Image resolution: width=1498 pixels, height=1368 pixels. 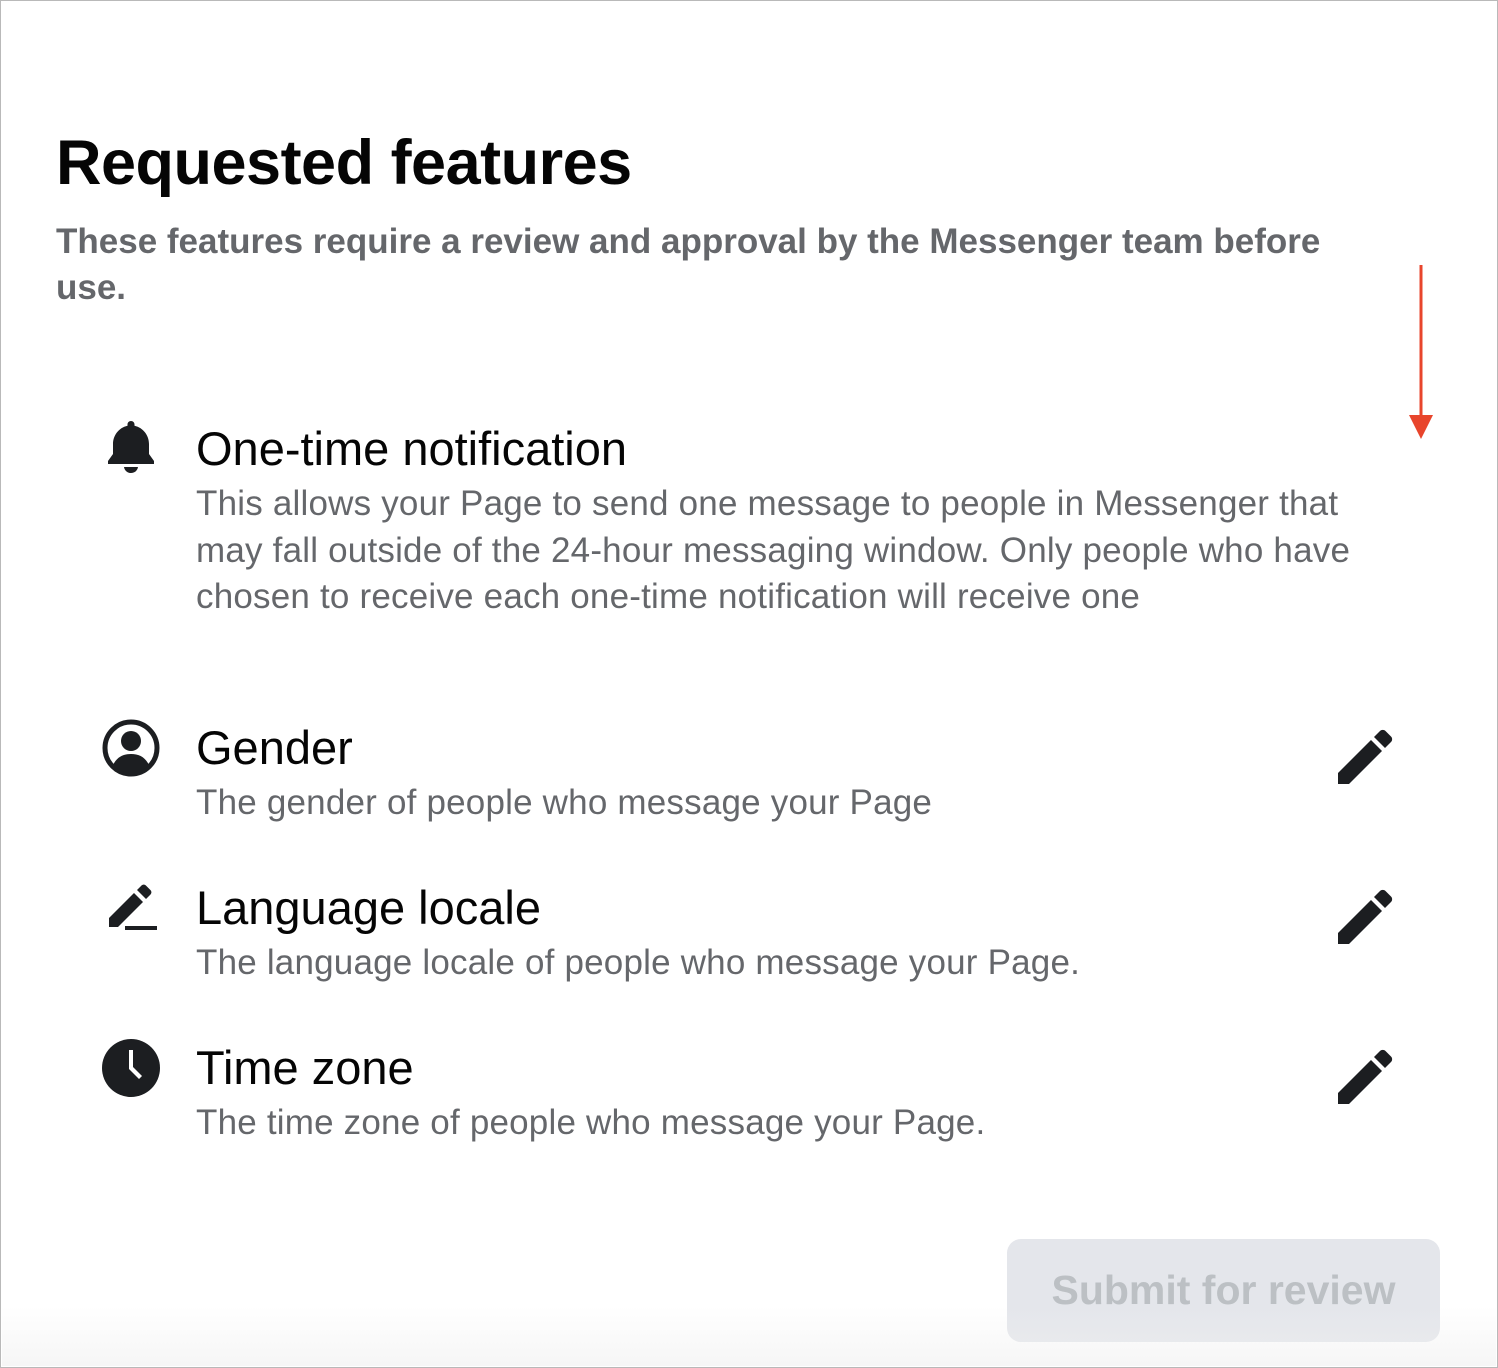 I want to click on feature-name: Gender, so click(x=274, y=747).